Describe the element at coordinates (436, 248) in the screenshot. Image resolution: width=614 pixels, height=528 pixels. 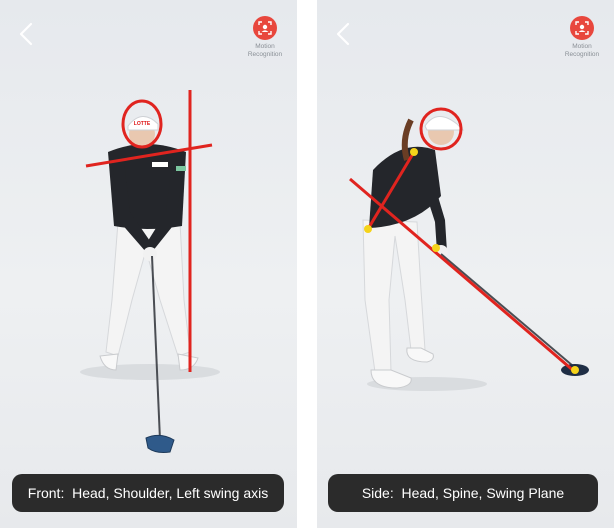
I see `hands-marker` at that location.